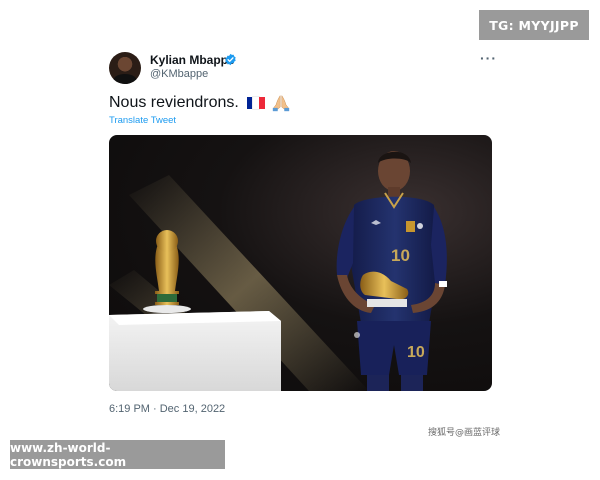 This screenshot has height=480, width=600. I want to click on tweet-text: Nous reviendrons., so click(200, 103).